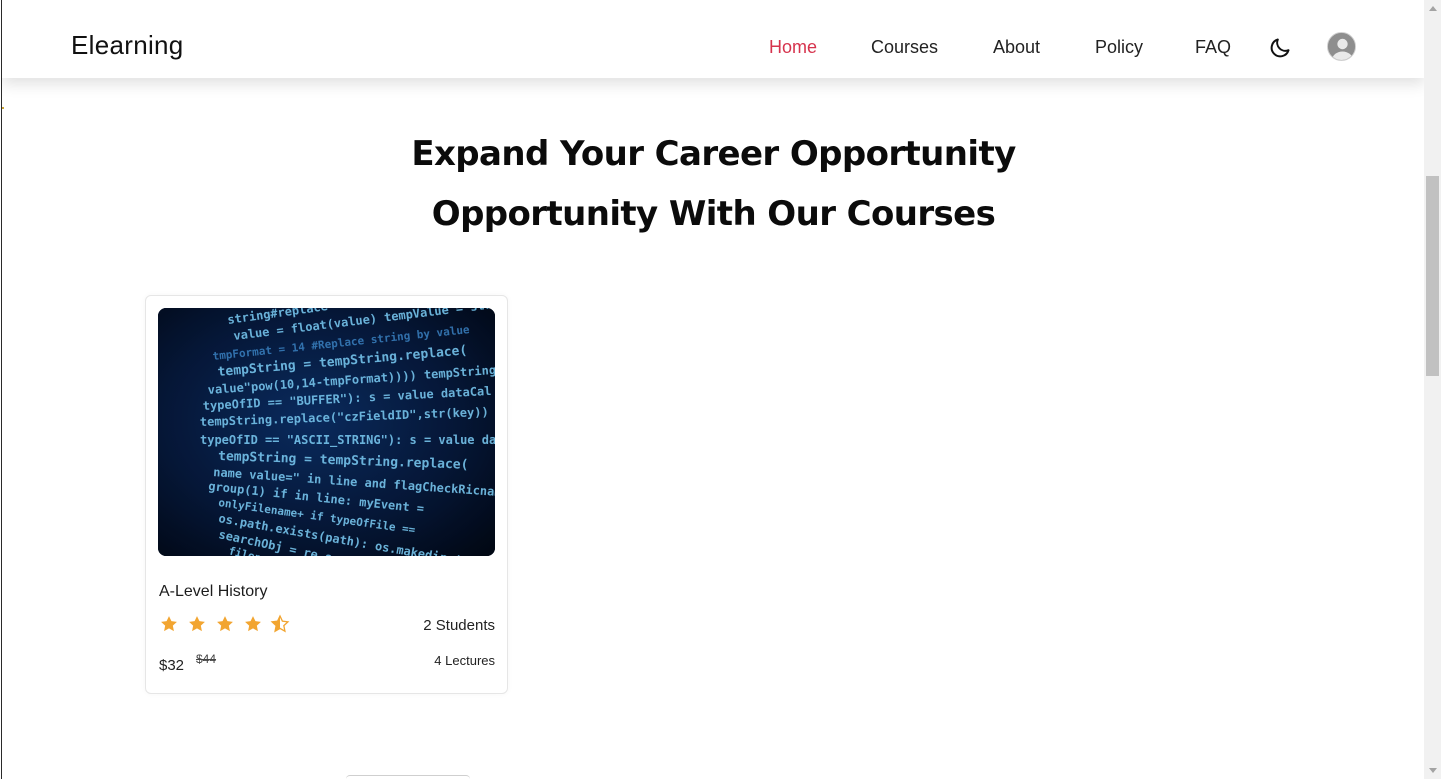 Image resolution: width=1441 pixels, height=779 pixels. Describe the element at coordinates (1432, 276) in the screenshot. I see `scroll-thumb` at that location.